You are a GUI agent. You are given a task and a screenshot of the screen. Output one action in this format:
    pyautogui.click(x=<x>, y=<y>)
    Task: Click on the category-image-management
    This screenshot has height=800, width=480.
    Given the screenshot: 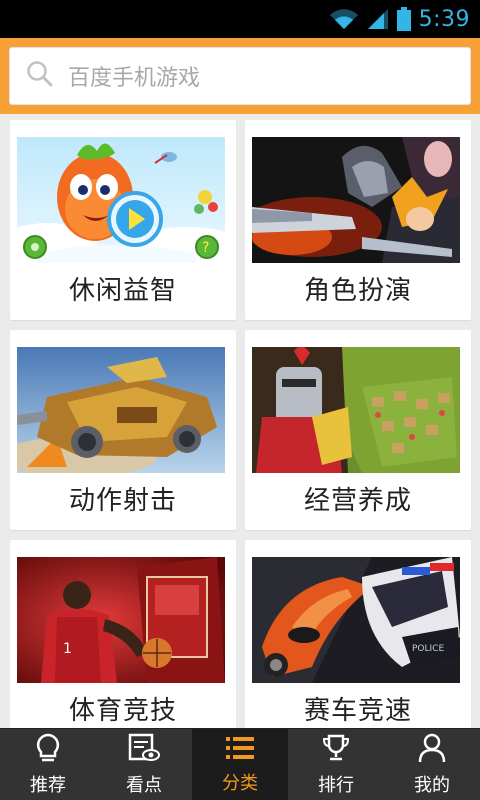 What is the action you would take?
    pyautogui.click(x=356, y=410)
    